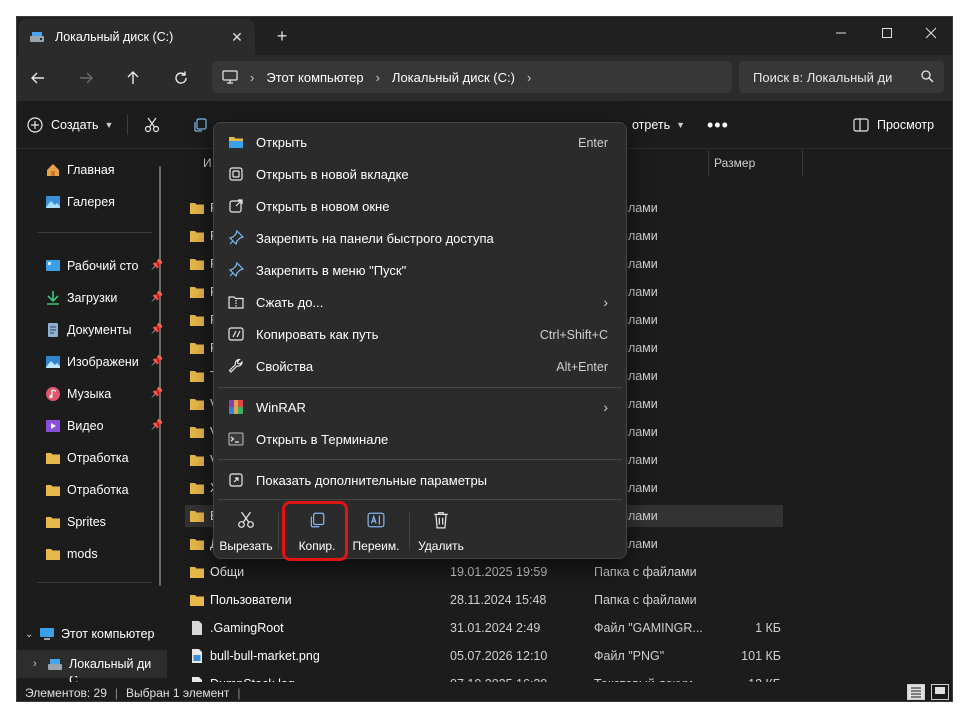  I want to click on tiles-view-icon, so click(940, 690).